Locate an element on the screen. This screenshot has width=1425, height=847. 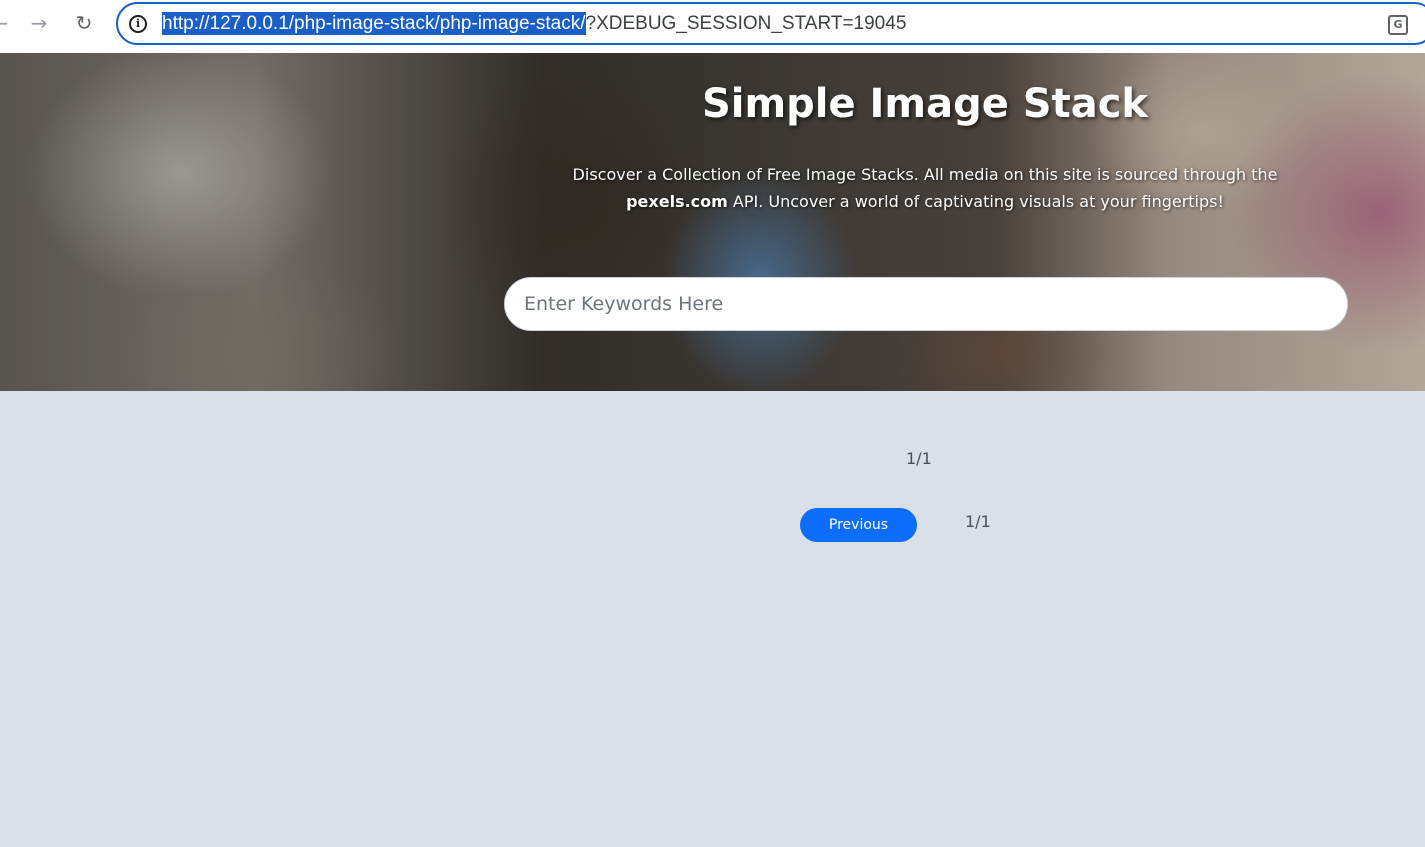
page-title: Simple Image Stack is located at coordinates (925, 104).